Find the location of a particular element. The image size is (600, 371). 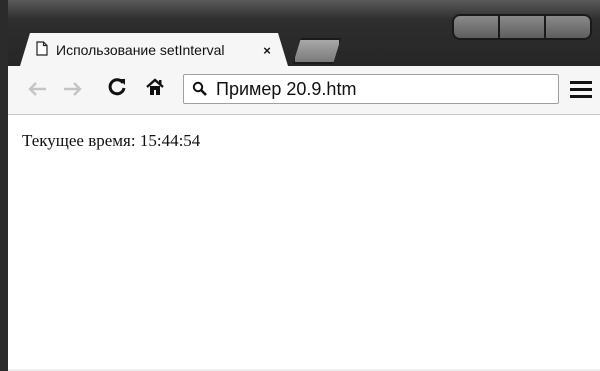

reload-icon is located at coordinates (117, 90).